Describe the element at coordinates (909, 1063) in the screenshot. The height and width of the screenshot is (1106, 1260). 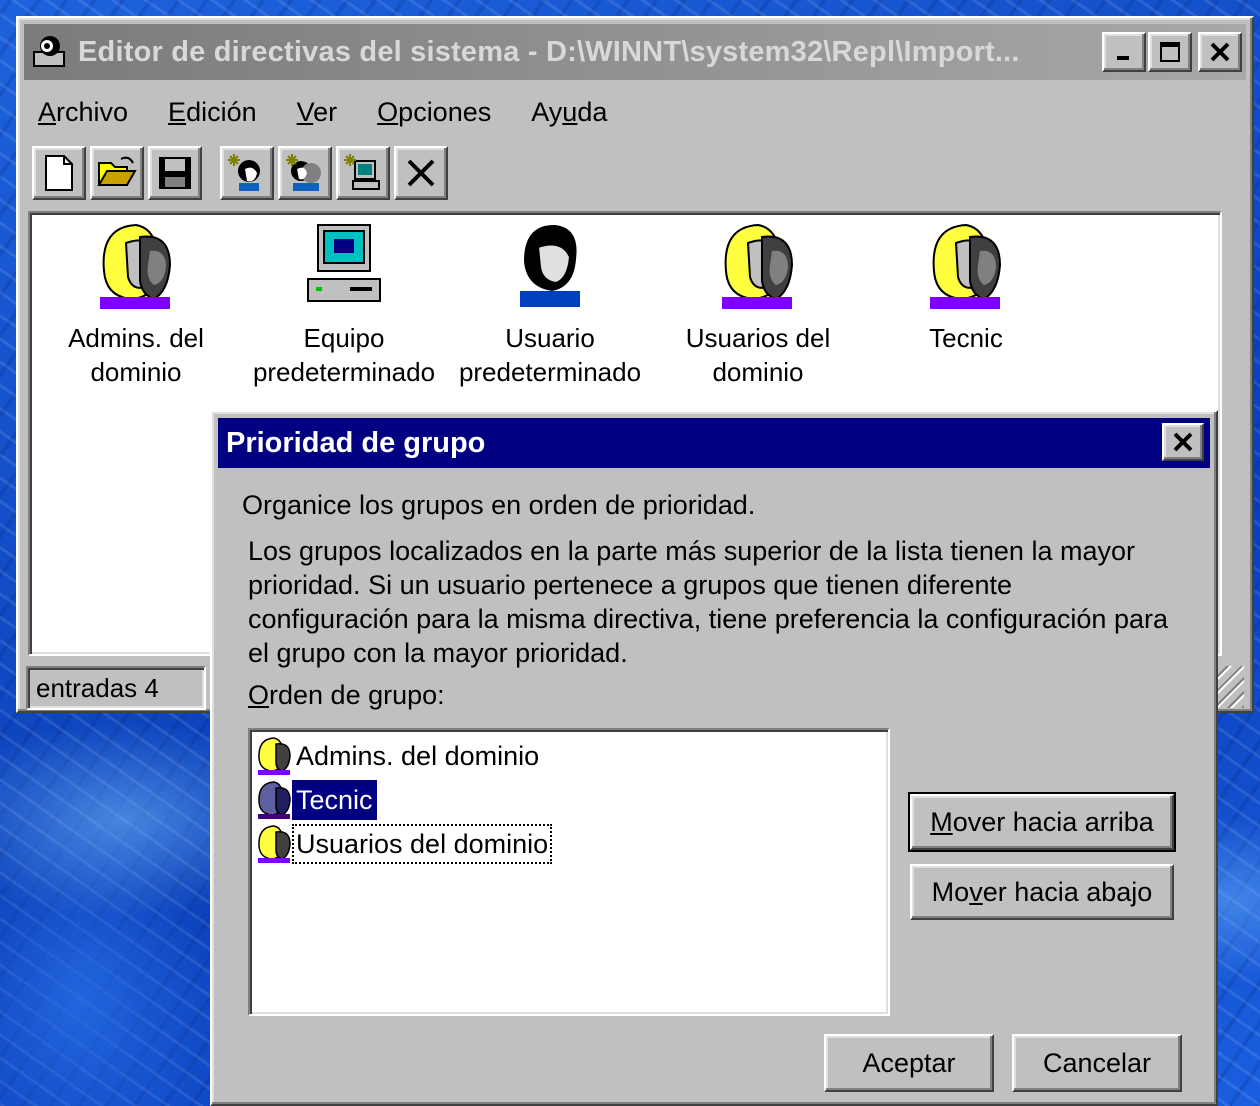
I see `ok-button: Aceptar` at that location.